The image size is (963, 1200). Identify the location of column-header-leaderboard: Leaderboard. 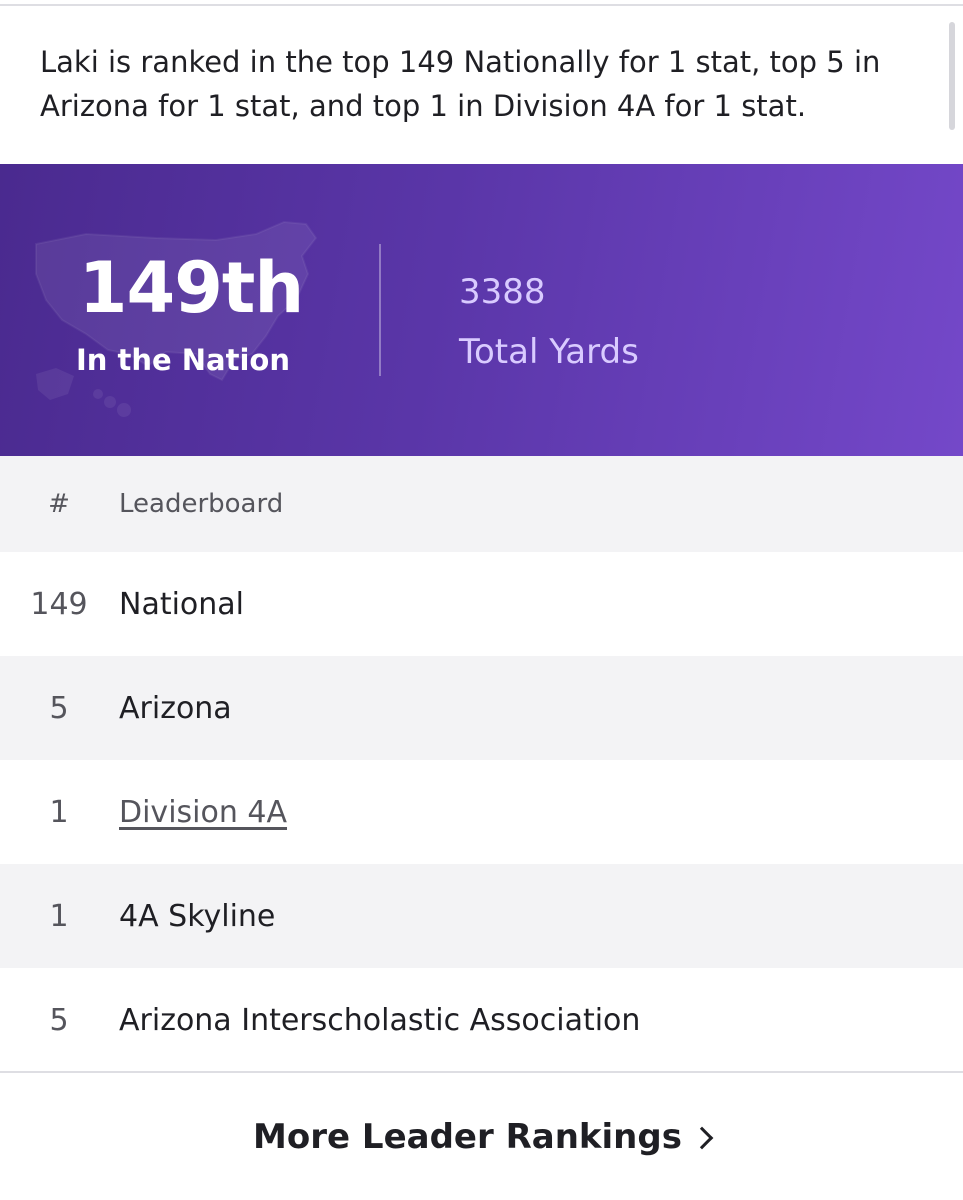
(201, 504).